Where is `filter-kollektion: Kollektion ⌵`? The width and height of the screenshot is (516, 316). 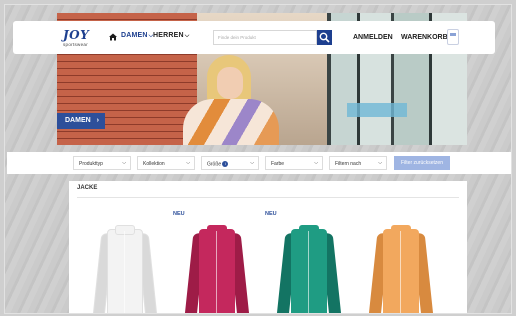
filter-kollektion: Kollektion ⌵ is located at coordinates (166, 163).